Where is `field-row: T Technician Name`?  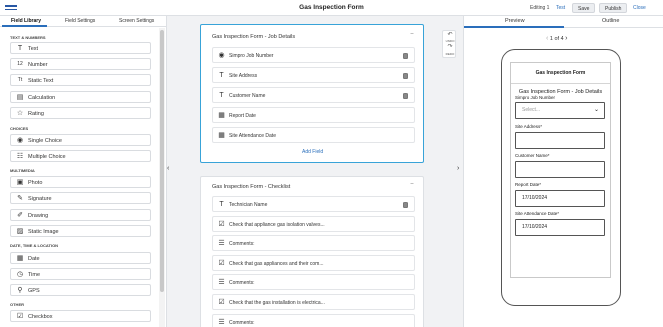
field-row: T Technician Name is located at coordinates (313, 204).